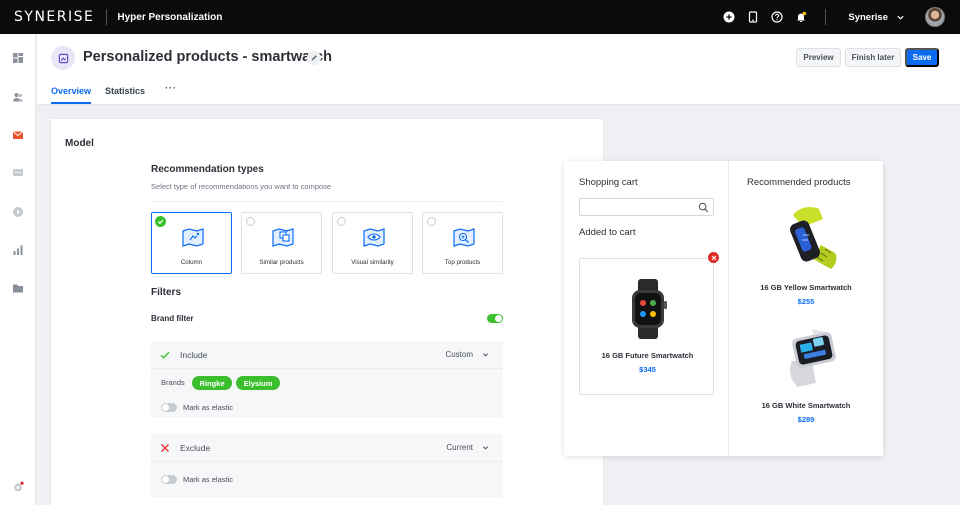 This screenshot has width=960, height=505. I want to click on search-icon, so click(703, 207).